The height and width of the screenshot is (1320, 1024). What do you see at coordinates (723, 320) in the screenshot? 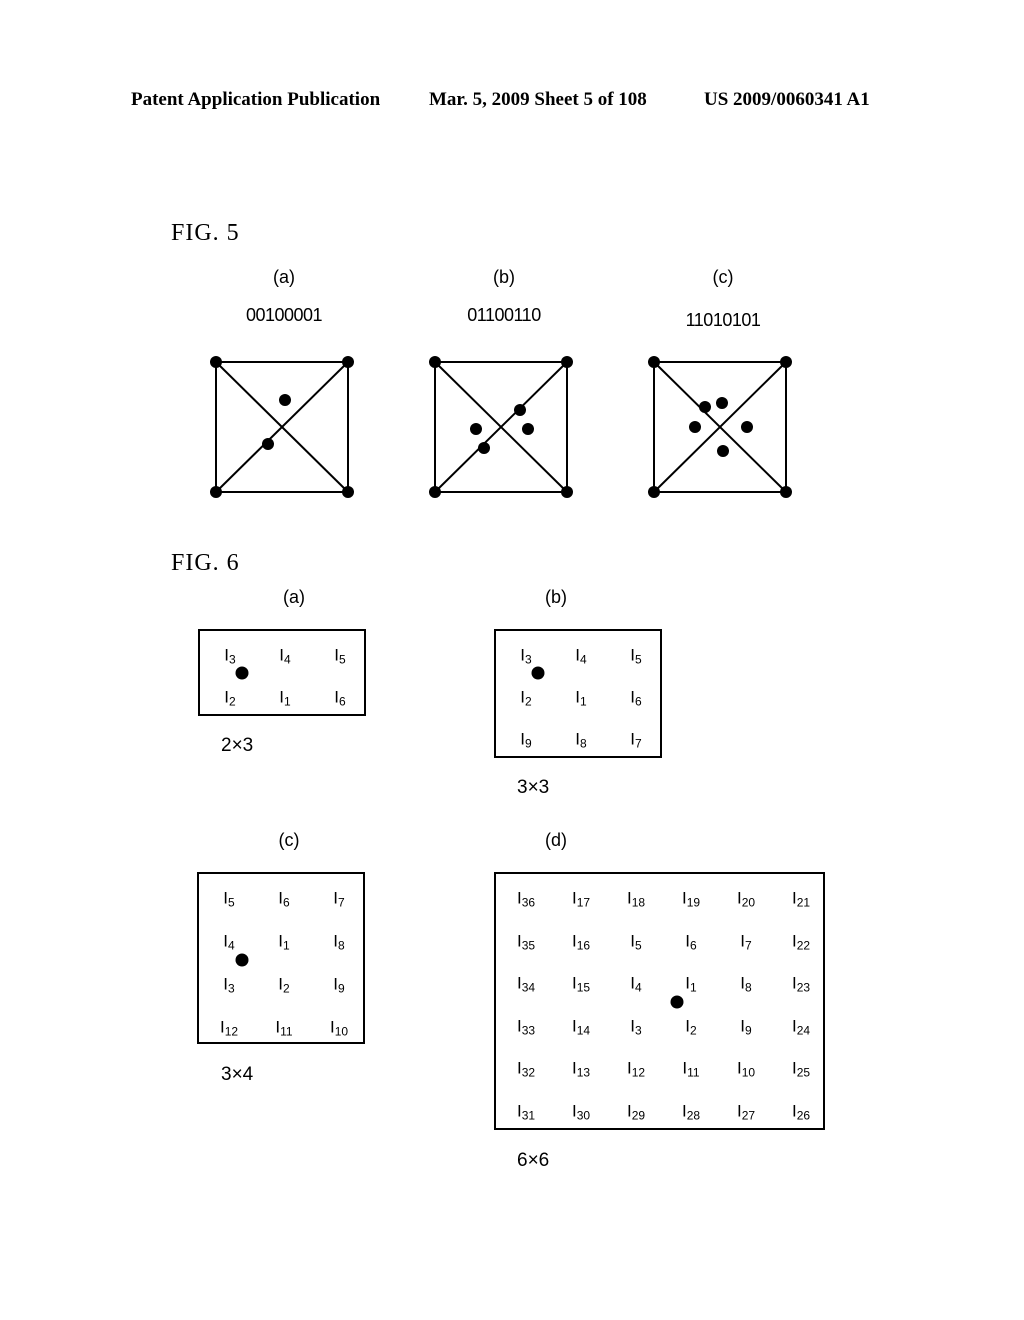
I see `fig5c-code: 11010101` at bounding box center [723, 320].